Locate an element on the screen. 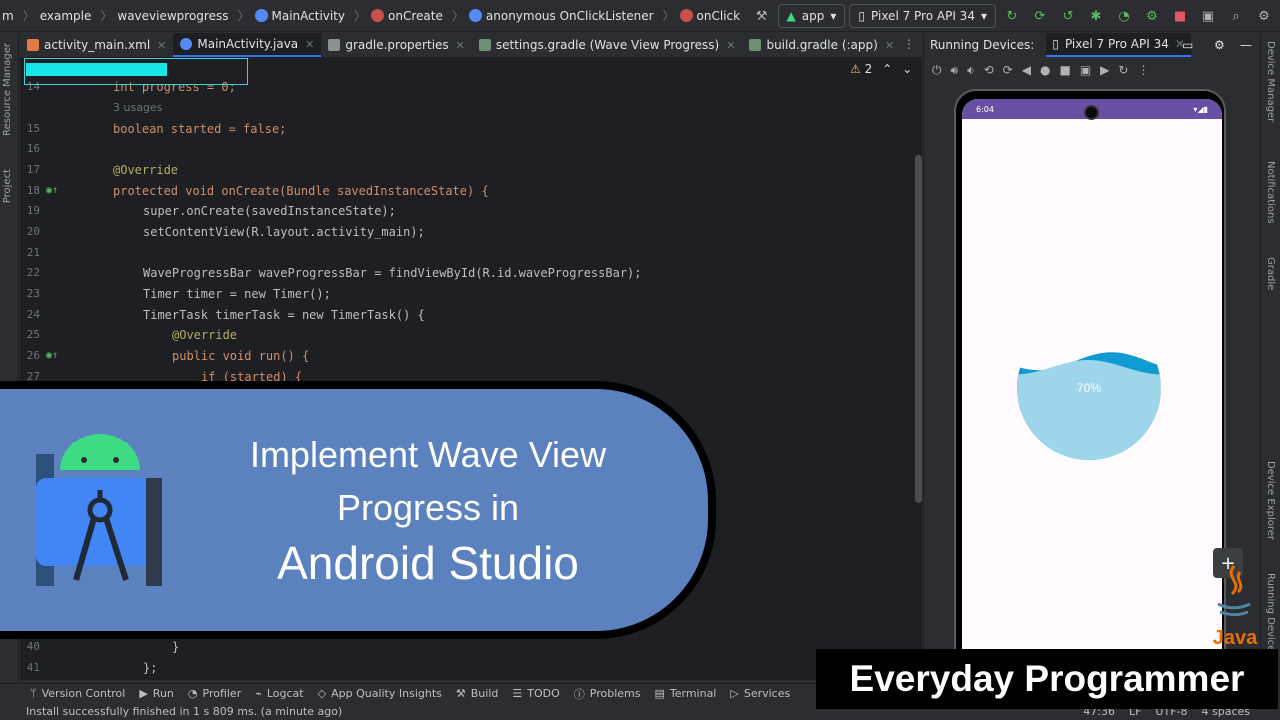  chevron-down-icon: ⌄ is located at coordinates (907, 69).